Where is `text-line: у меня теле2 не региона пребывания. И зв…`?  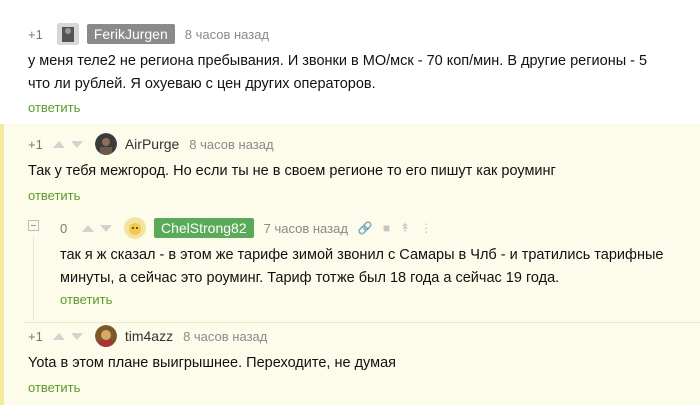 text-line: у меня теле2 не региона пребывания. И зв… is located at coordinates (338, 61).